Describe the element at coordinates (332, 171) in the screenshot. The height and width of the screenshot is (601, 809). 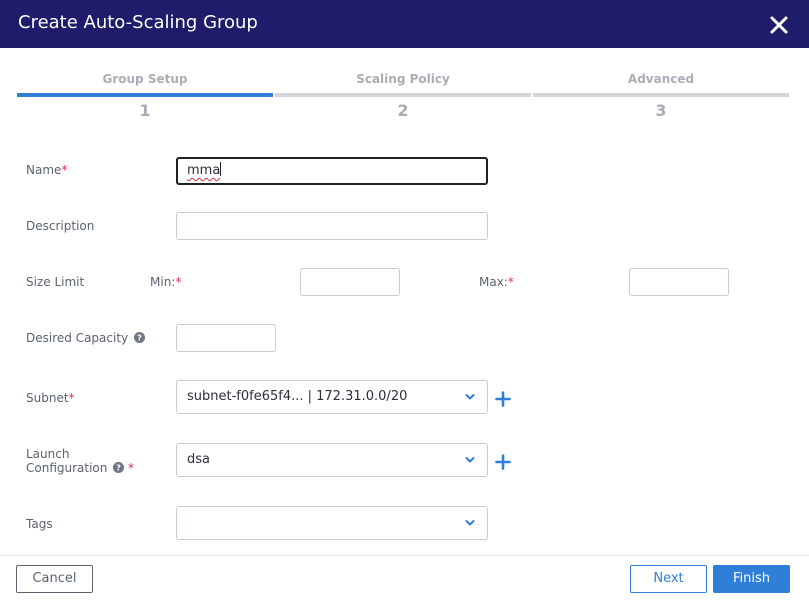
I see `name-input: mma` at that location.